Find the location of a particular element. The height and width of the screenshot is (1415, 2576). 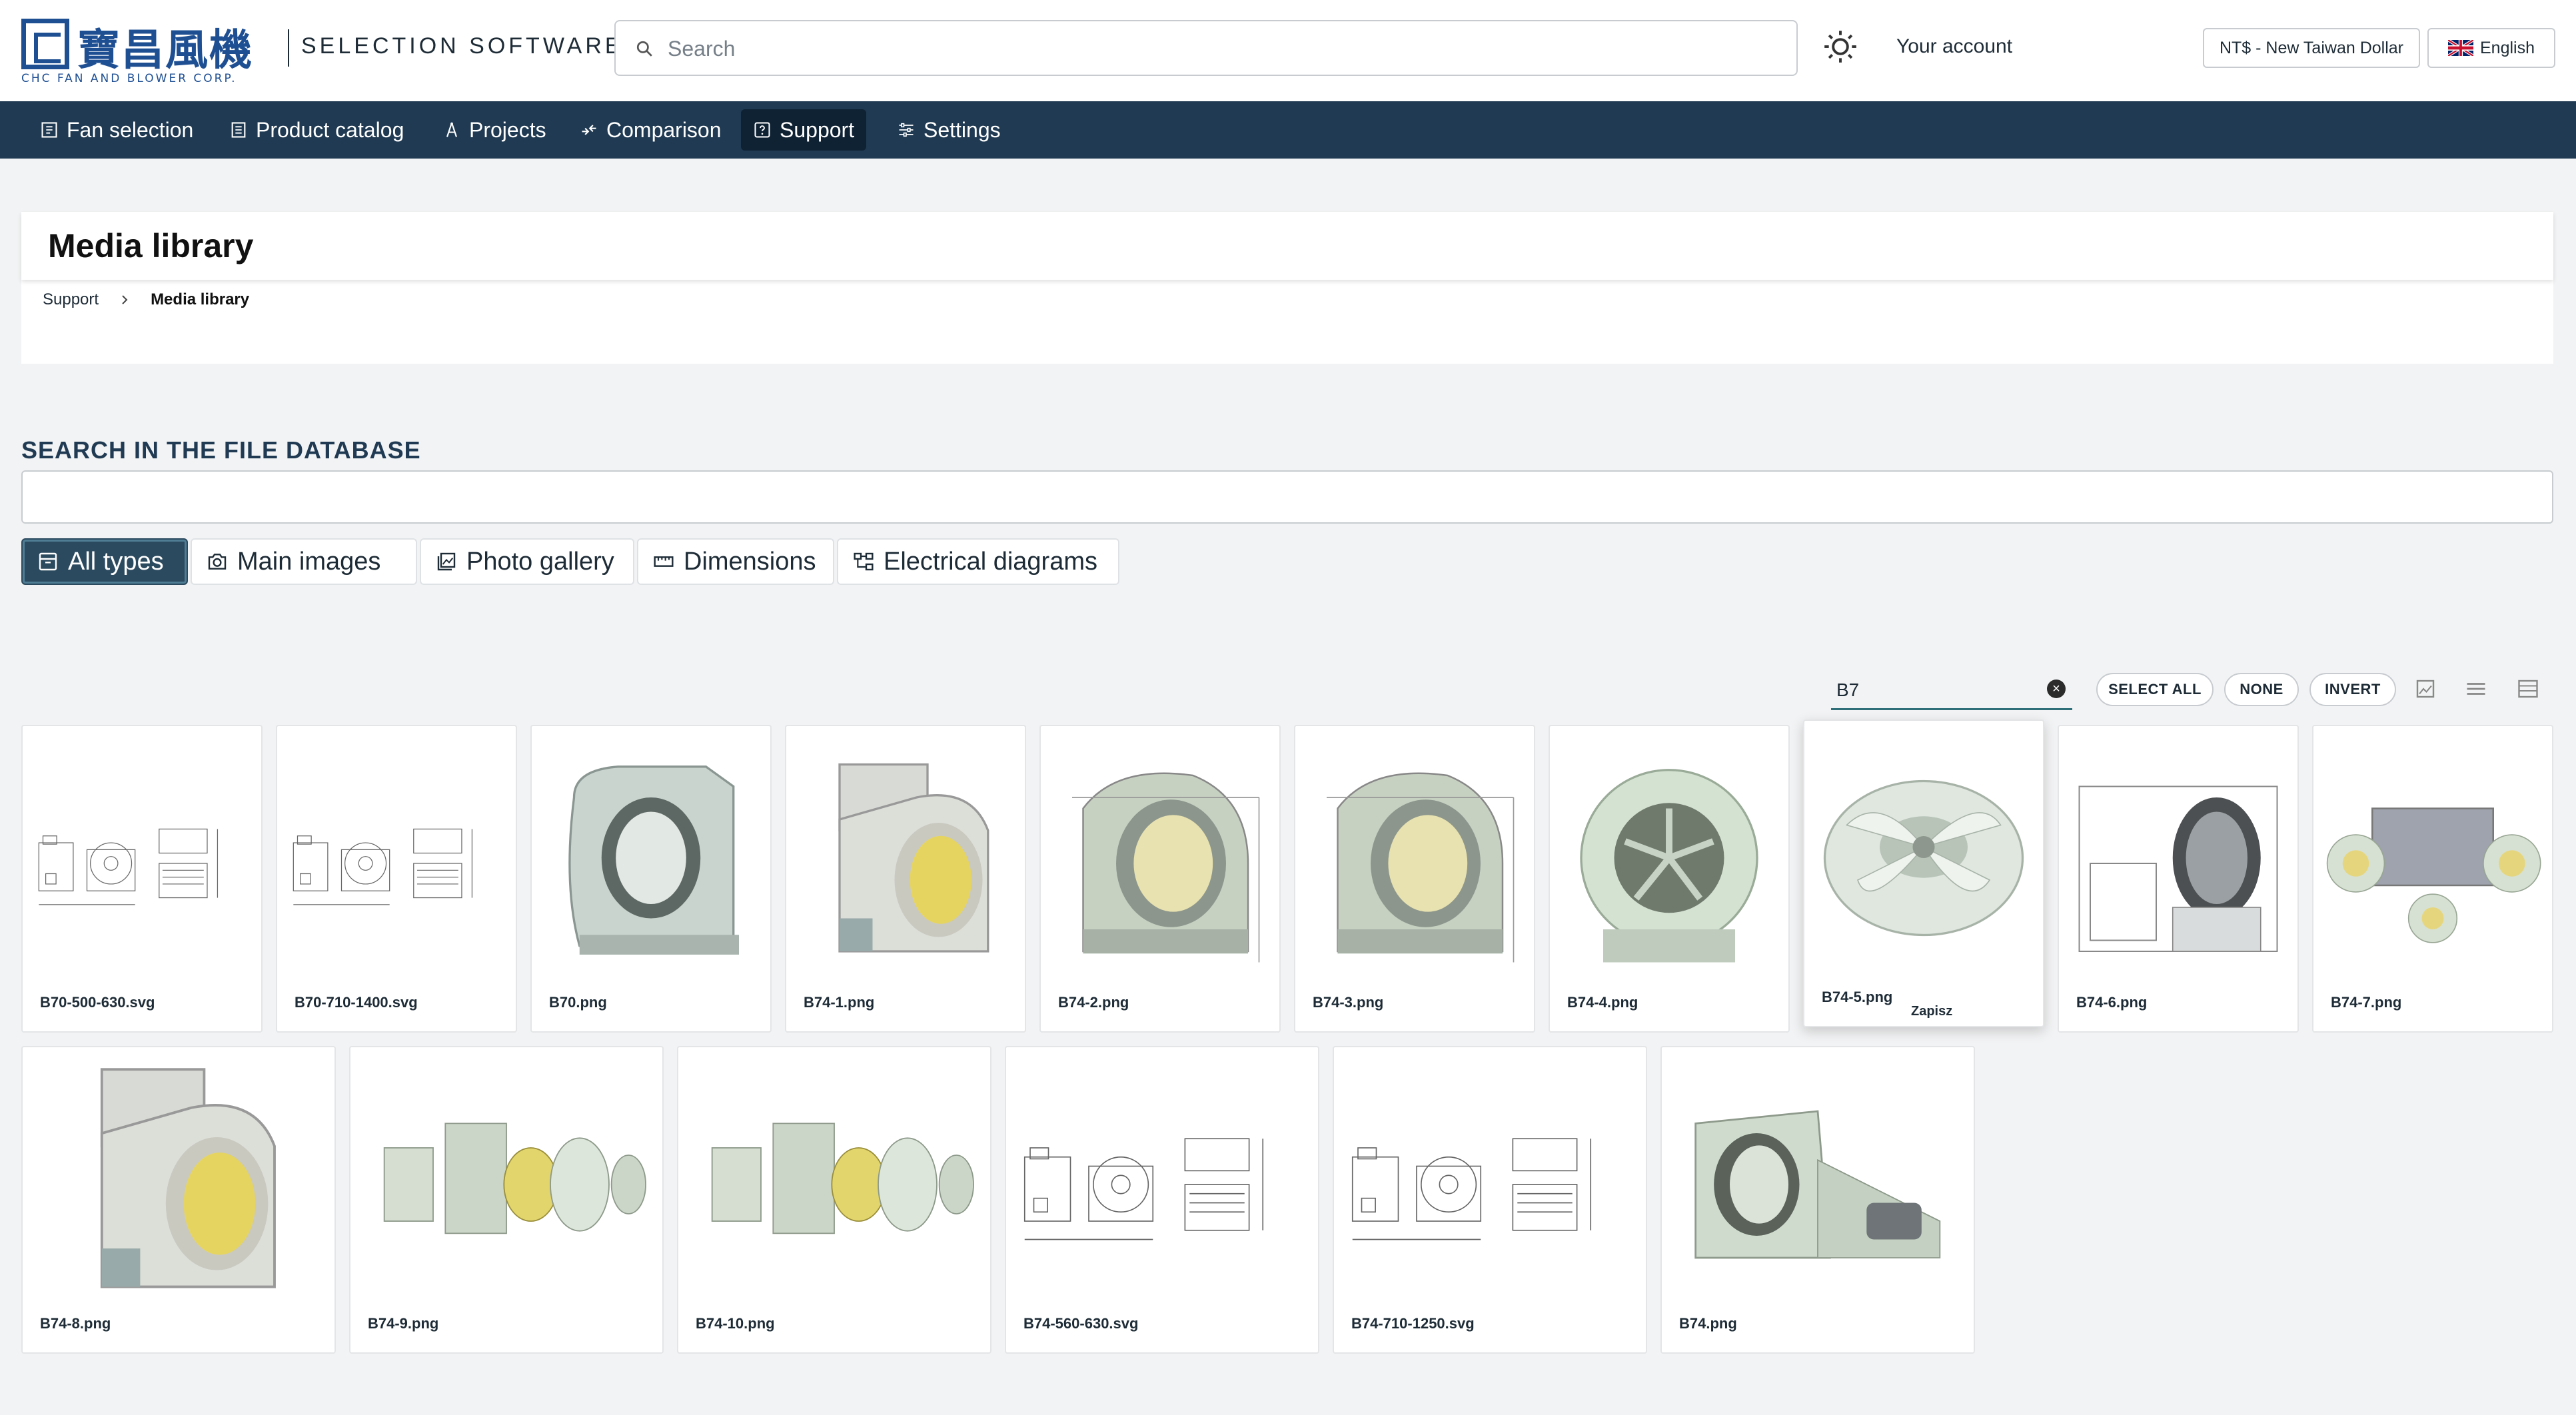

file-card: B70.png is located at coordinates (651, 879).